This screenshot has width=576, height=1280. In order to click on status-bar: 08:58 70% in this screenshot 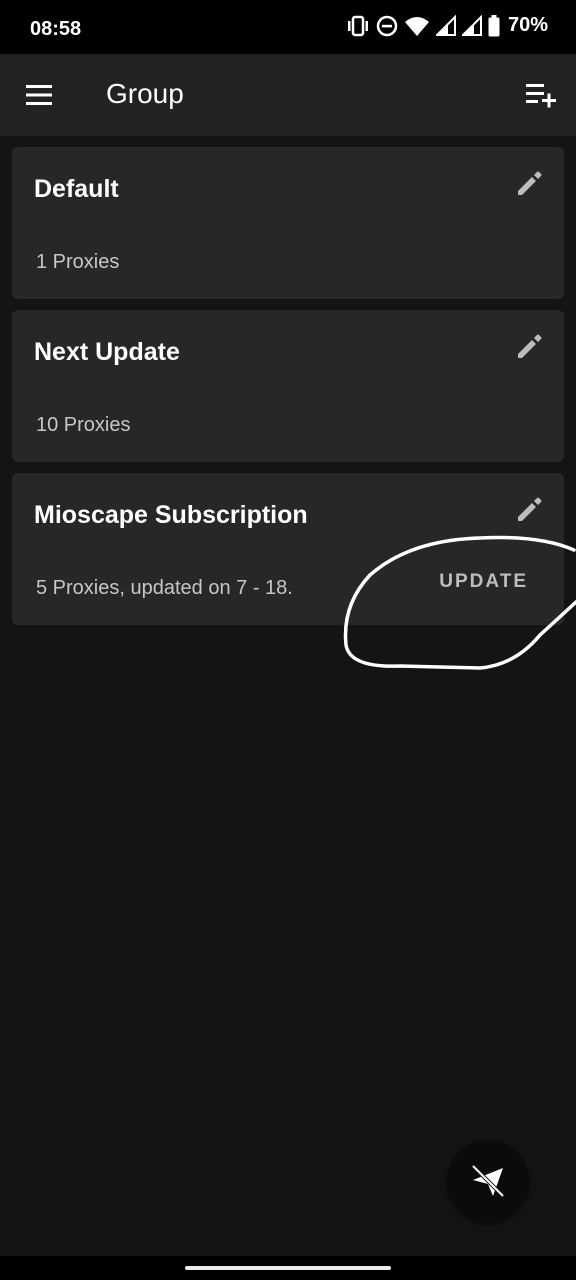, I will do `click(288, 27)`.